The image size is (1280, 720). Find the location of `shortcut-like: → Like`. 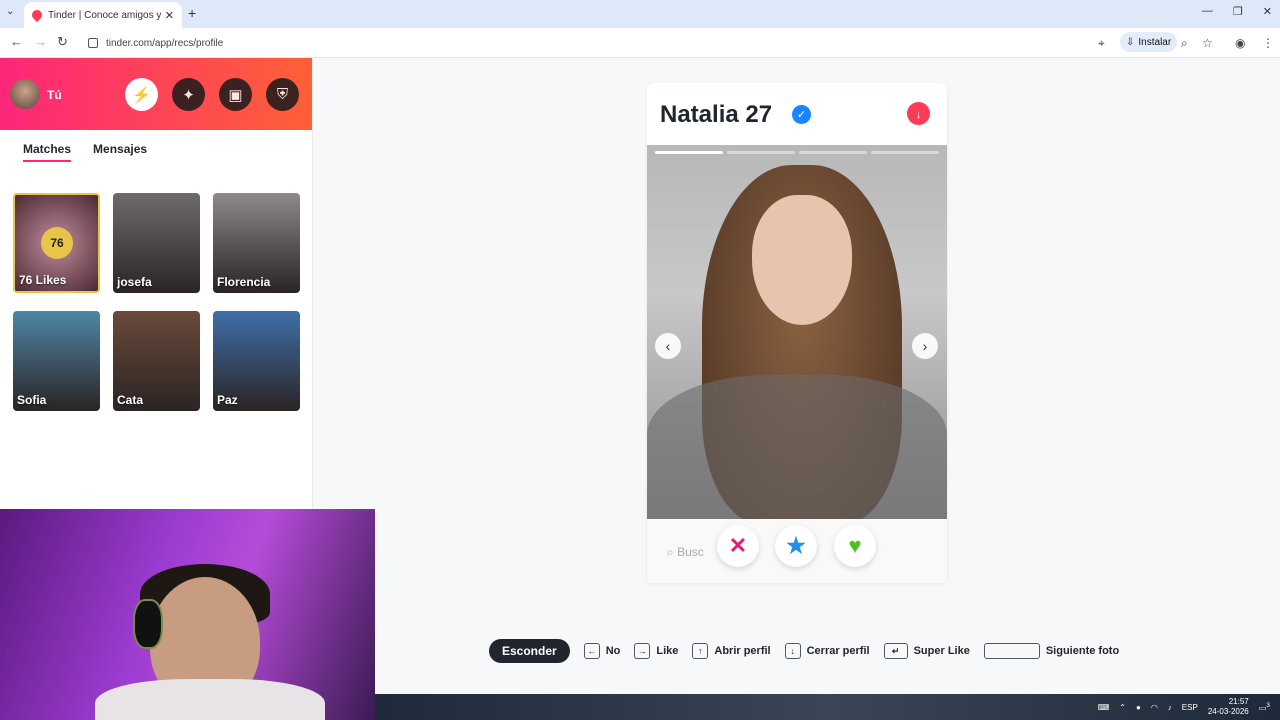

shortcut-like: → Like is located at coordinates (656, 651).